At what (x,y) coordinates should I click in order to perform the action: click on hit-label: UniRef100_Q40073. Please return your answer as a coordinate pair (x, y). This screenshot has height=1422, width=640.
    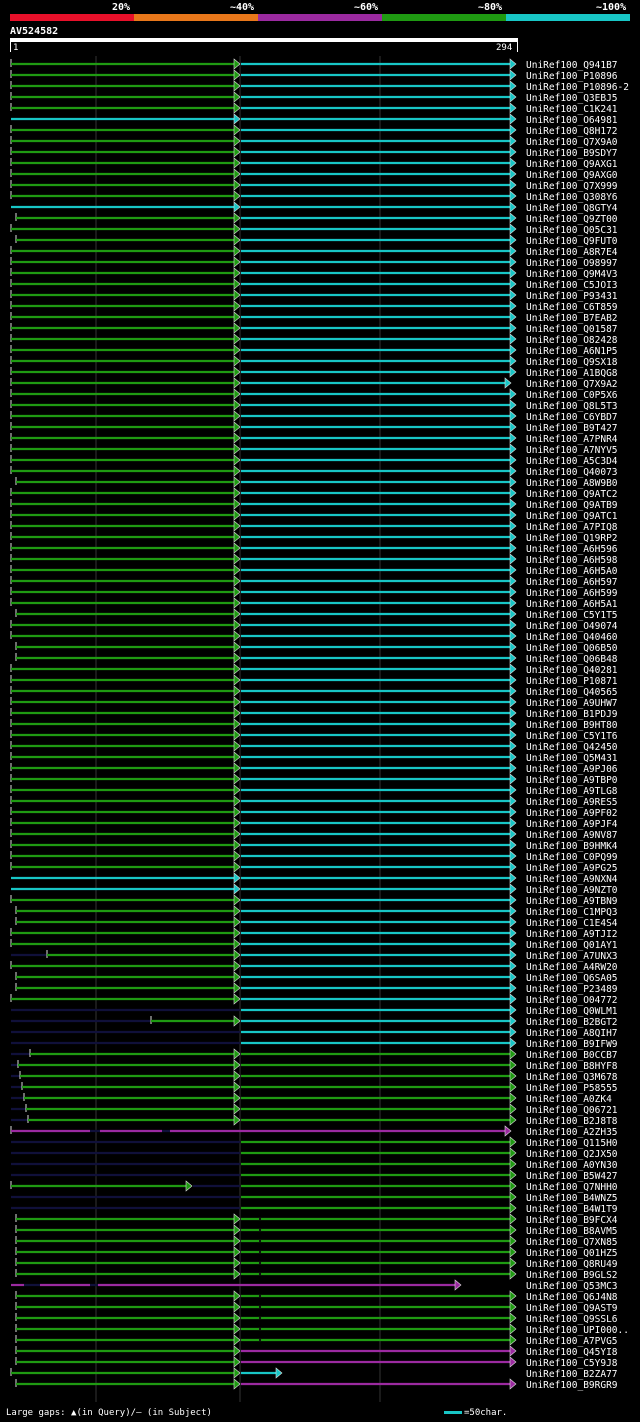
    Looking at the image, I should click on (572, 472).